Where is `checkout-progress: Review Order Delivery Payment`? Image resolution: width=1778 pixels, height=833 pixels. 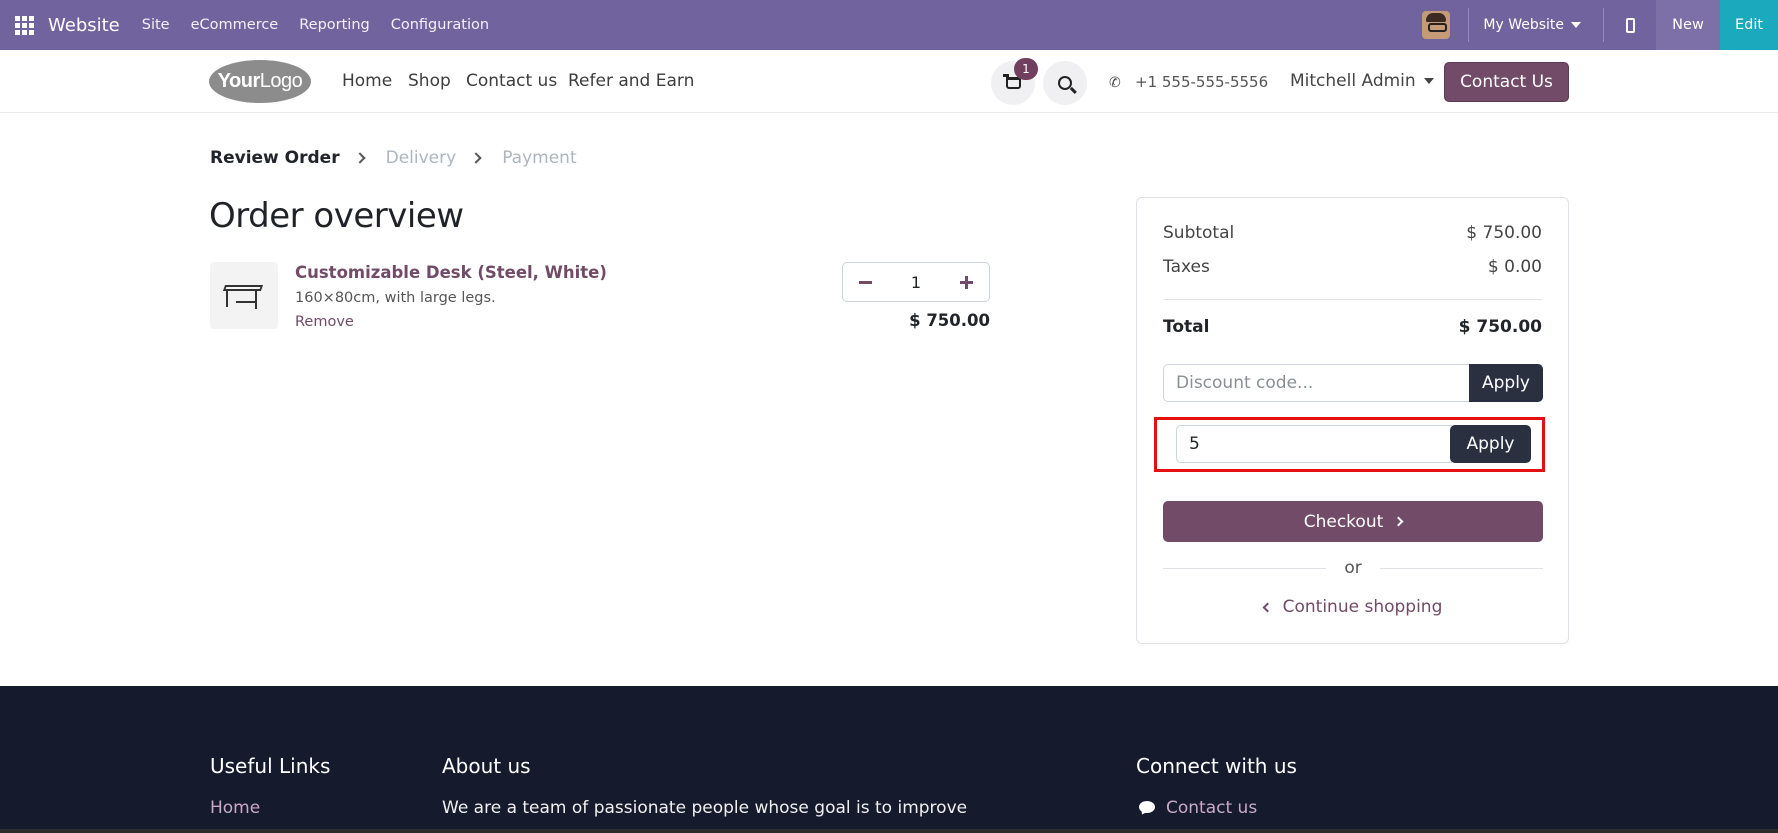
checkout-progress: Review Order Delivery Payment is located at coordinates (393, 158).